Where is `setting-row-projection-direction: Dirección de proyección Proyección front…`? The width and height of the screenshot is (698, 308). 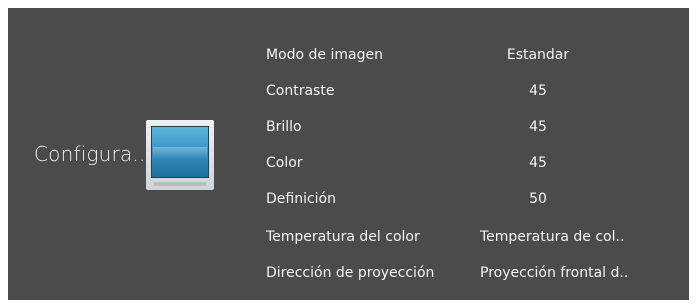 setting-row-projection-direction: Dirección de proyección Proyección front… is located at coordinates (348, 273).